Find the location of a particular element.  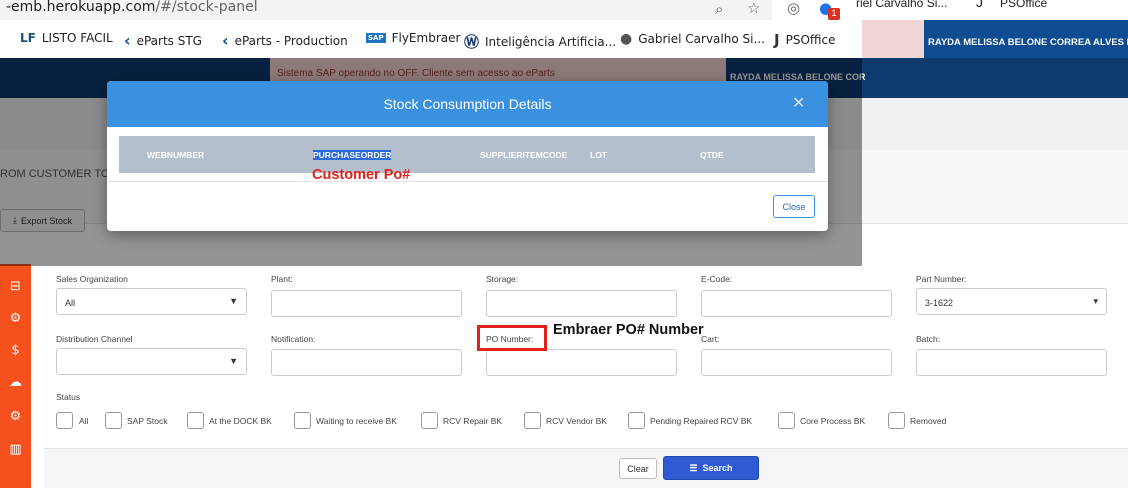

status-checkbox-removed is located at coordinates (896, 420).